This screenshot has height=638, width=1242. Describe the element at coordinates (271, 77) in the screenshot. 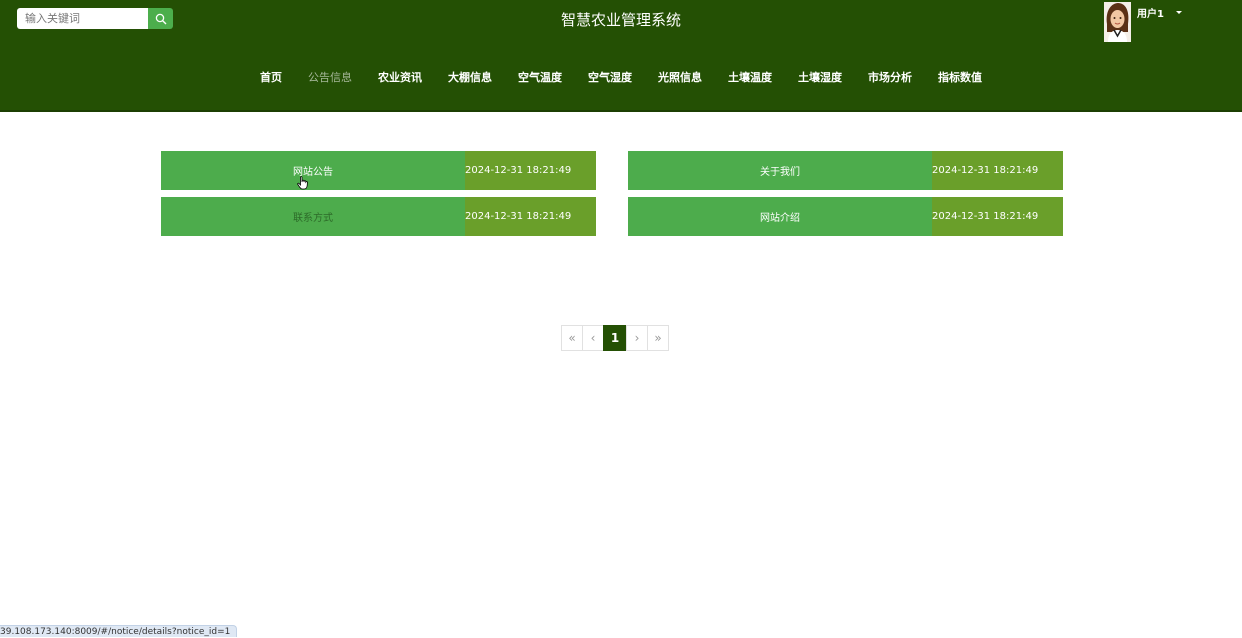

I see `nav-item-home: 首页` at that location.